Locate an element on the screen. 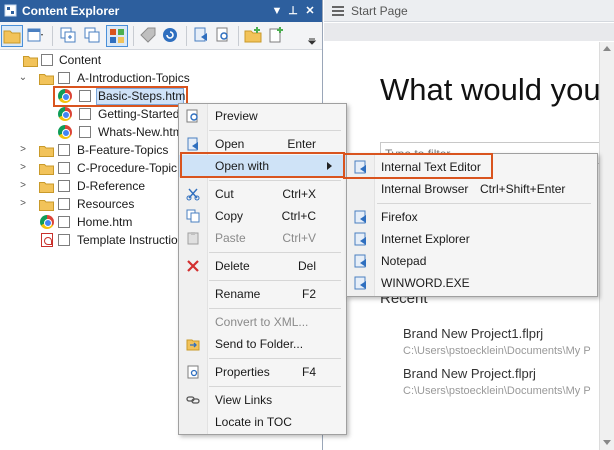  pdf-icon is located at coordinates (47, 240).